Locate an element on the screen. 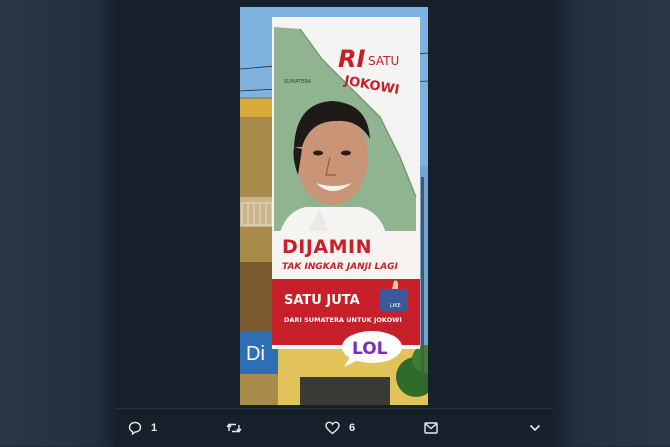 This screenshot has width=670, height=447. reply-count: 1 is located at coordinates (154, 428).